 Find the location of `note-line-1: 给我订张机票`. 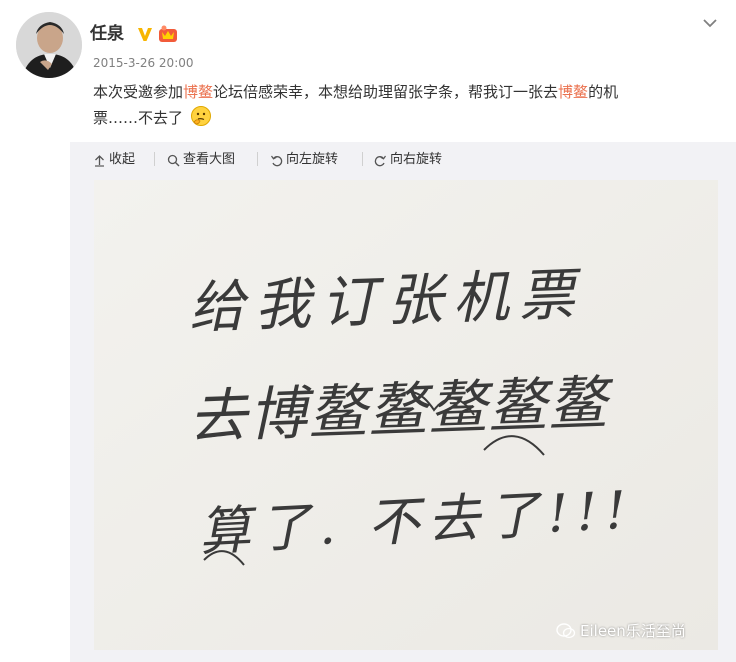

note-line-1: 给我订张机票 is located at coordinates (387, 301).